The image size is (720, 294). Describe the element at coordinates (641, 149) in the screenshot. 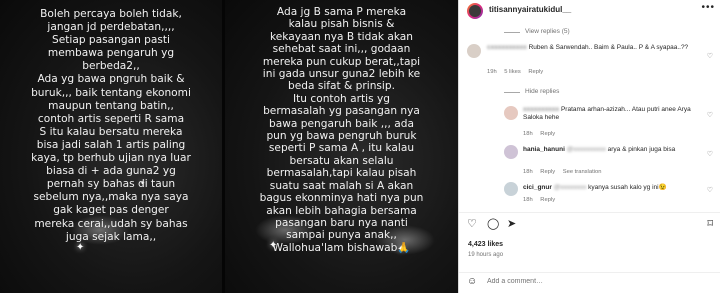

I see `comment-text: arya & pinkan juga bisa` at that location.